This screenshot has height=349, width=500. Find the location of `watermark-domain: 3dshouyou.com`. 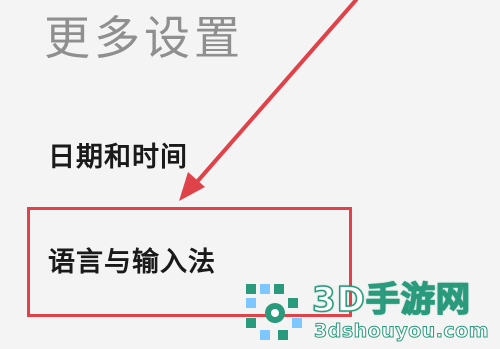

watermark-domain: 3dshouyou.com is located at coordinates (401, 331).